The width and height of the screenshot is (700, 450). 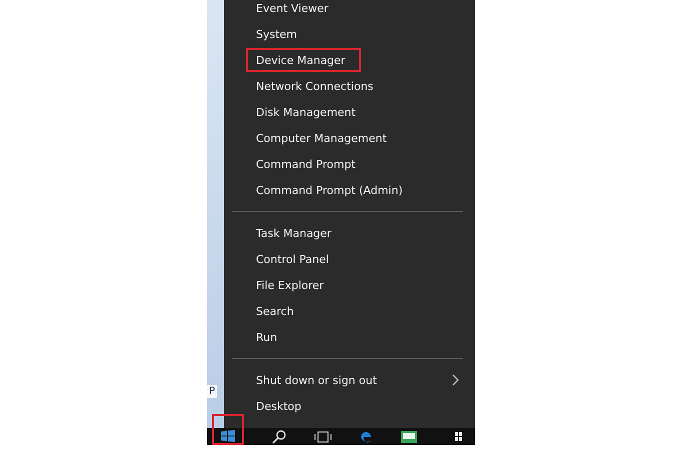 What do you see at coordinates (212, 391) in the screenshot?
I see `window-text: P` at bounding box center [212, 391].